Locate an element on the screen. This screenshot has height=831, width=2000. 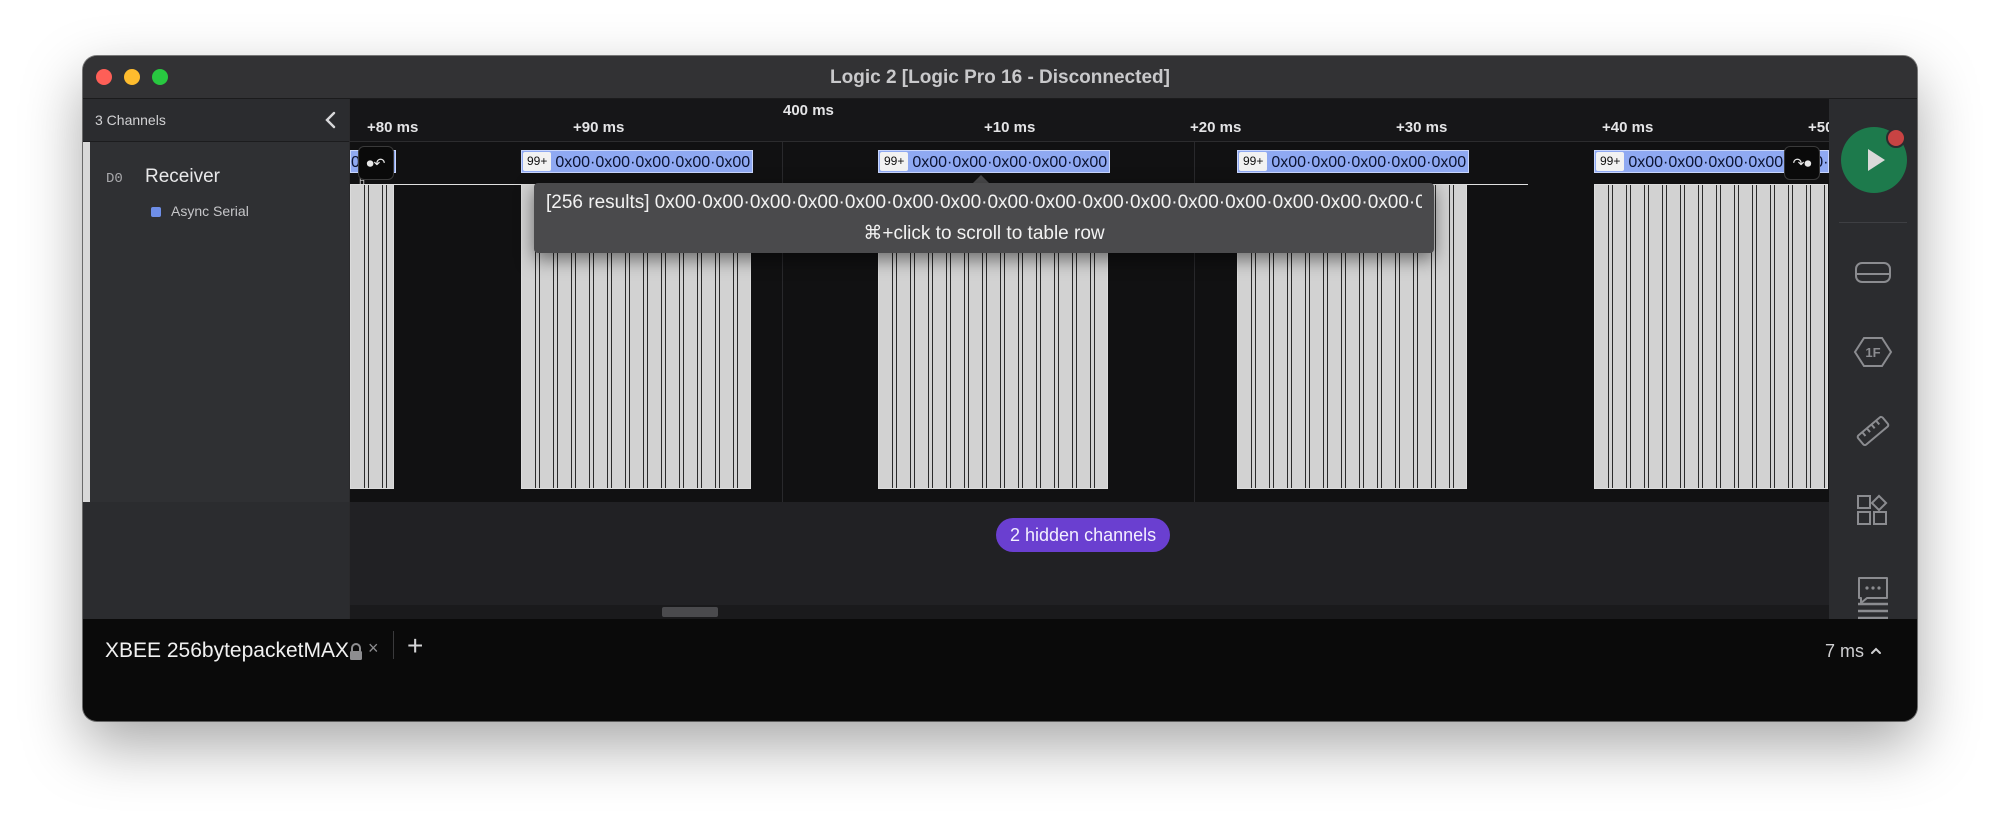
tab-separator is located at coordinates (393, 645).